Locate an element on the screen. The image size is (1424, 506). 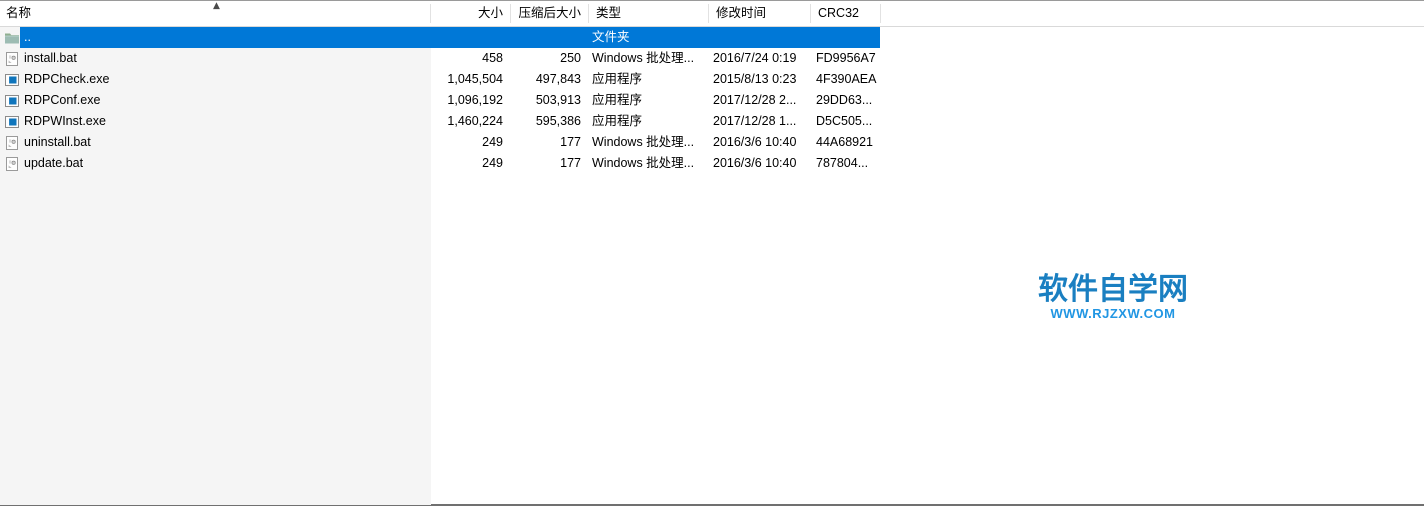
watermark-site-url: WWW.RJZXW.COM is located at coordinates (1113, 313).